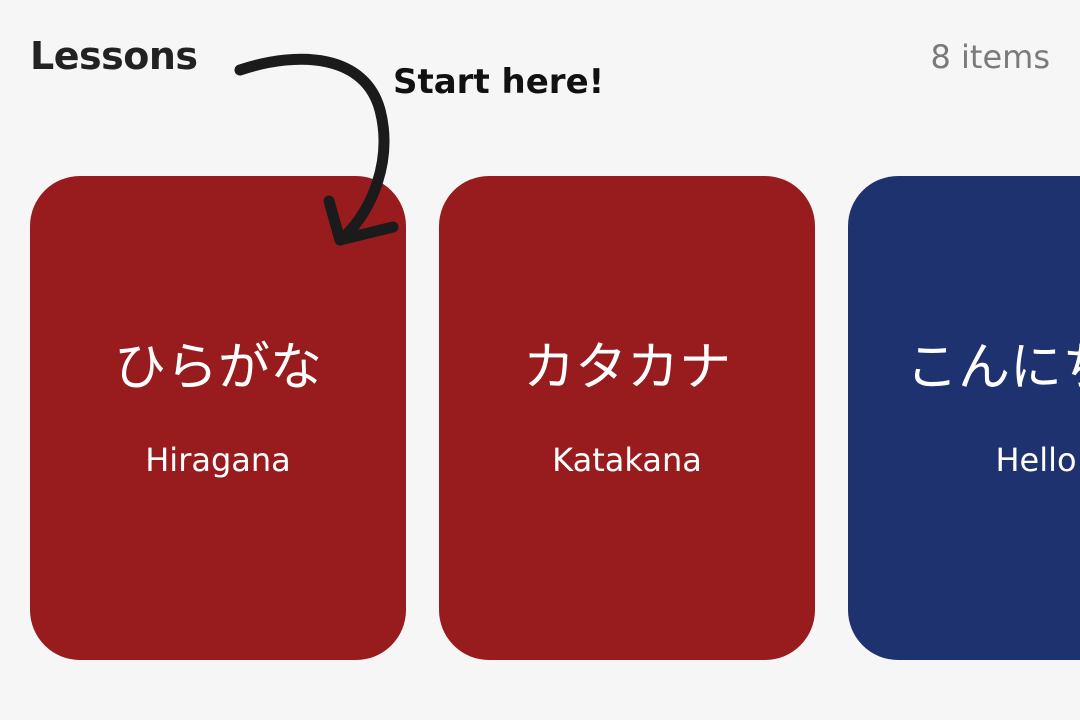 The height and width of the screenshot is (720, 1080). Describe the element at coordinates (627, 460) in the screenshot. I see `lesson-card-english: Katakana` at that location.